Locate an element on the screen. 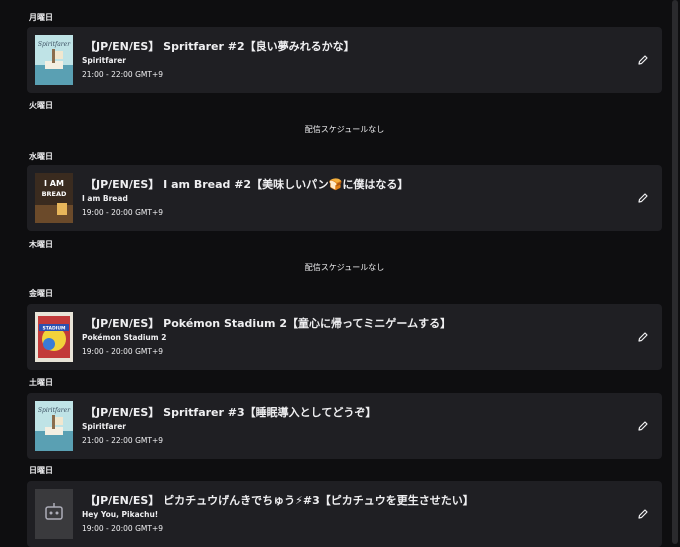 This screenshot has width=680, height=547. day-label-saturday: 土曜日 is located at coordinates (41, 382).